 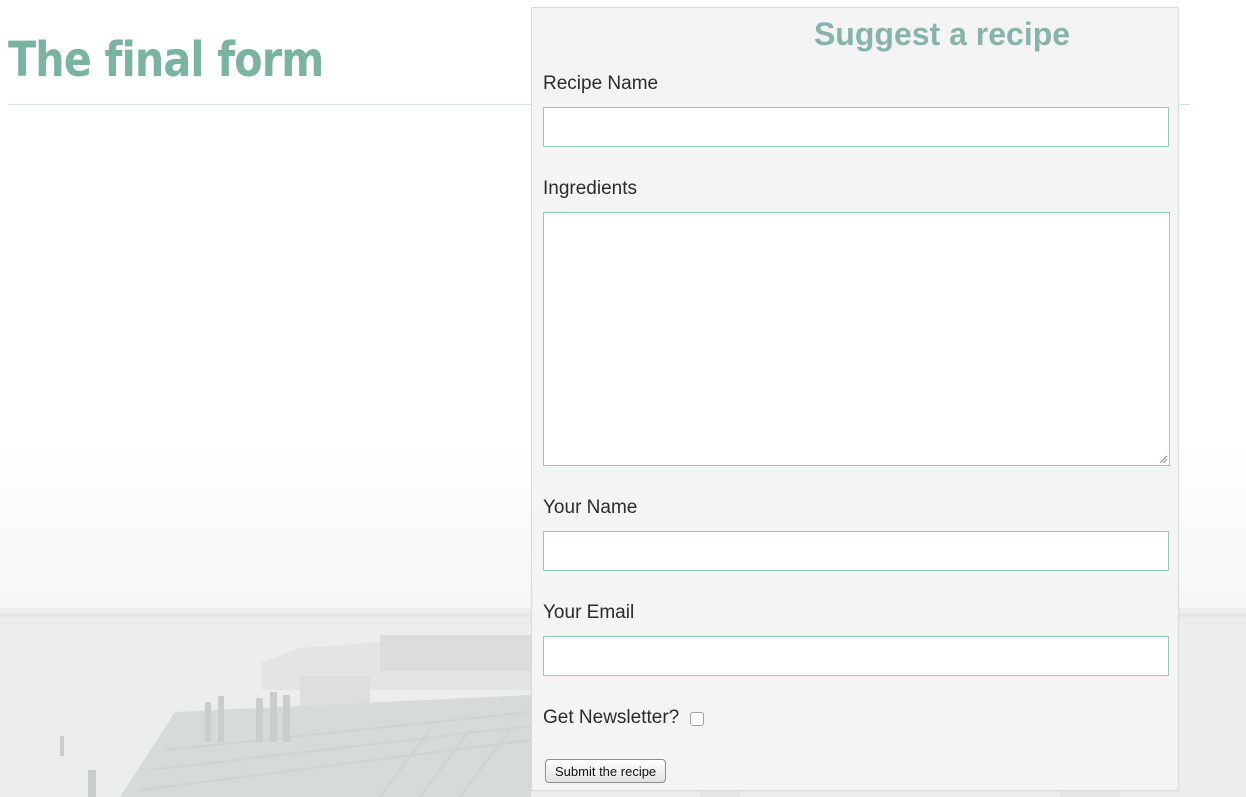 What do you see at coordinates (856, 127) in the screenshot?
I see `recipe-name-input` at bounding box center [856, 127].